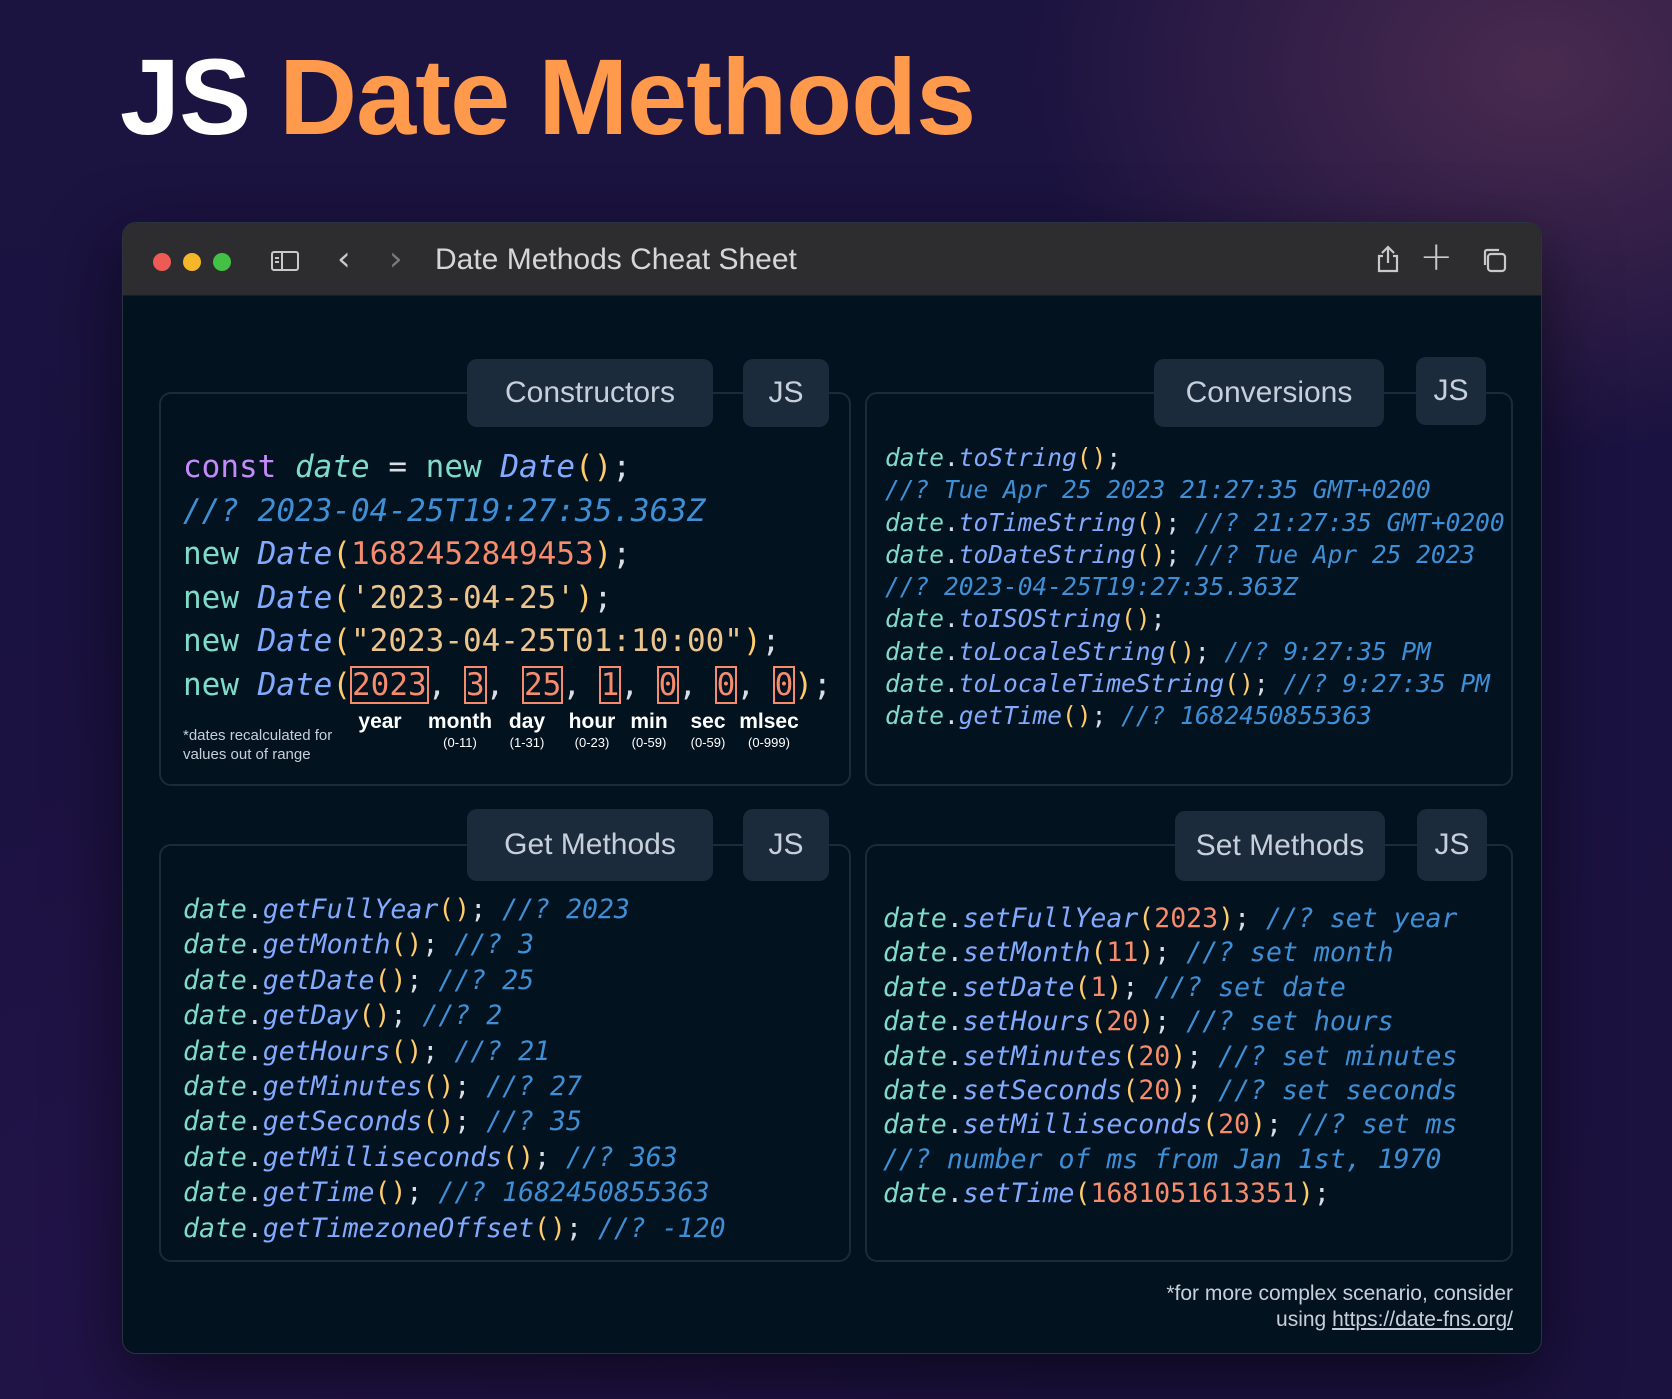 This screenshot has height=1399, width=1672. Describe the element at coordinates (344, 259) in the screenshot. I see `chevron-left-icon: ‹` at that location.